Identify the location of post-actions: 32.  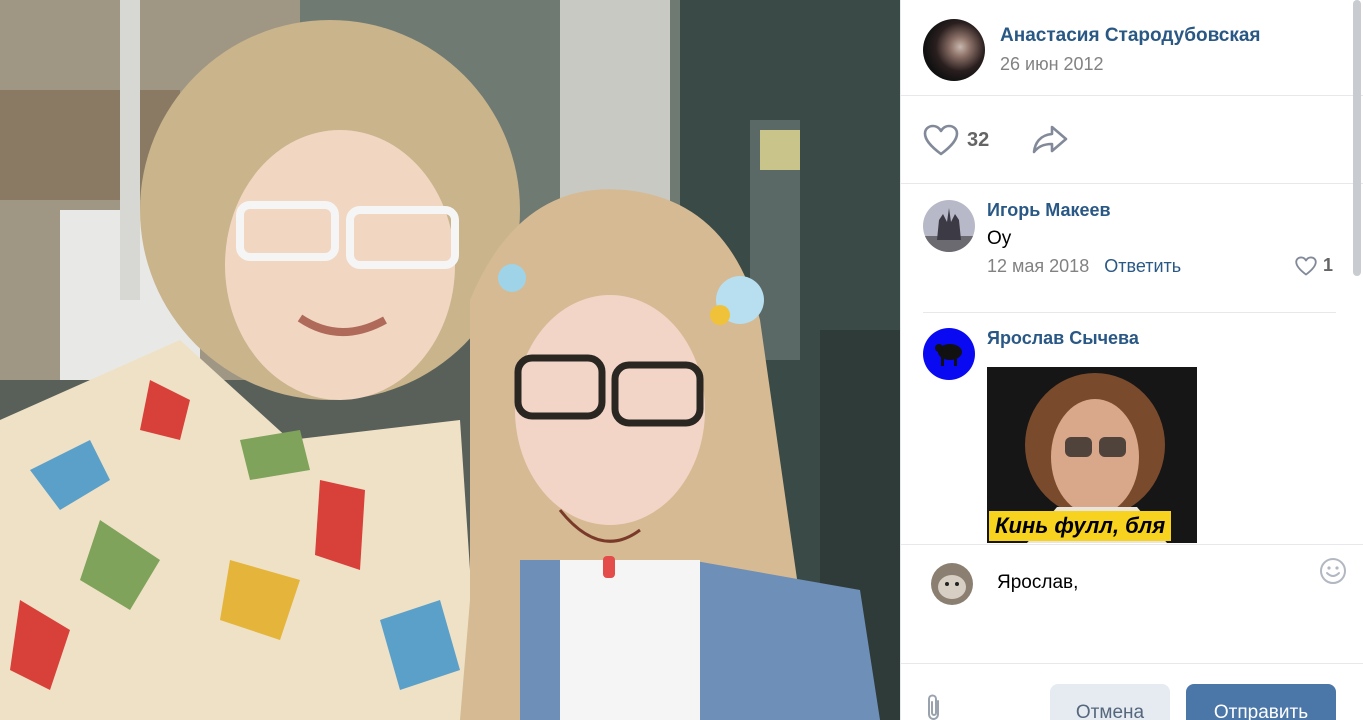
(1132, 140).